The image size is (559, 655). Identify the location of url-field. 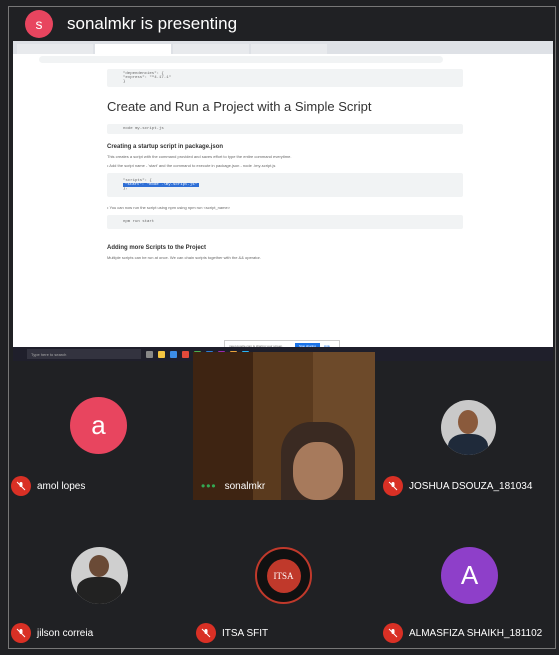
(241, 59).